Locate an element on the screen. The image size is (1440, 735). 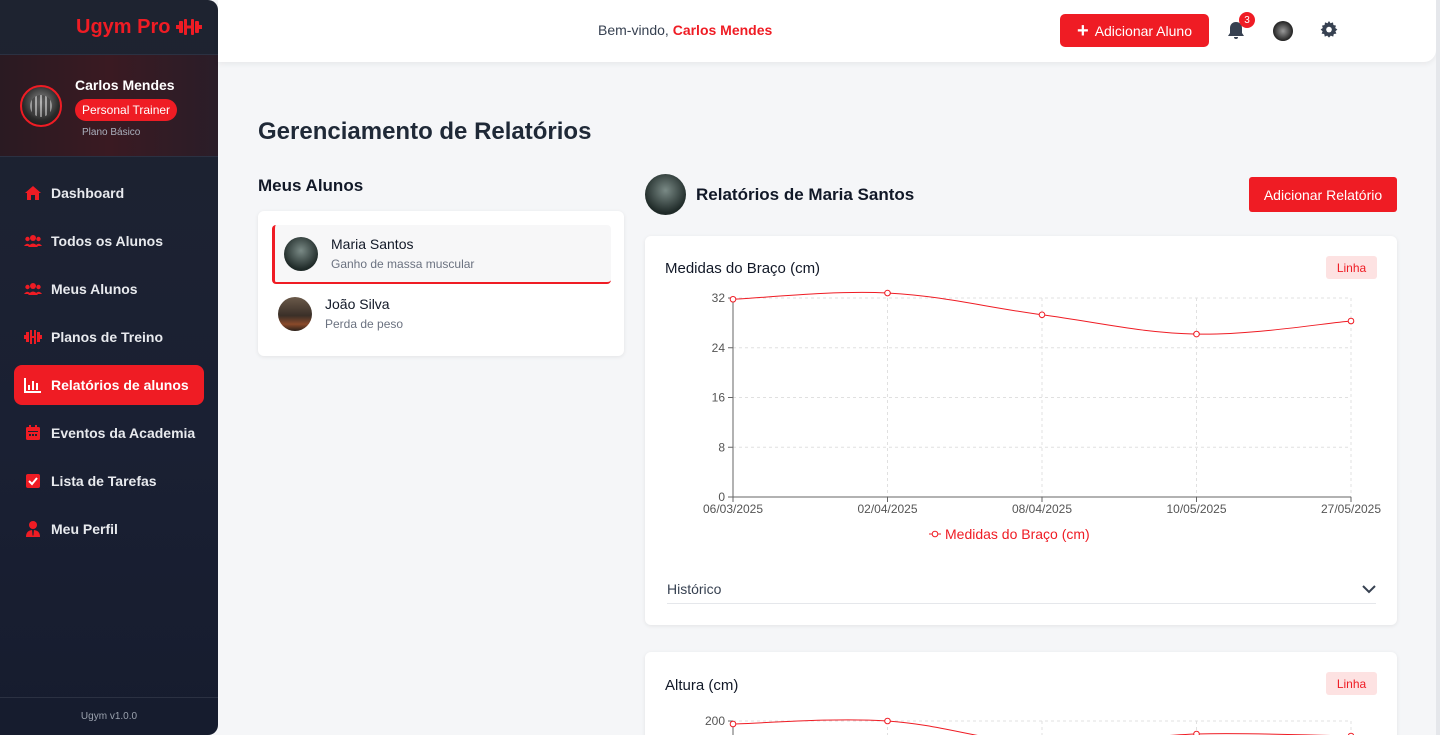
sidebar-item-label: Planos de Treino is located at coordinates (107, 337).